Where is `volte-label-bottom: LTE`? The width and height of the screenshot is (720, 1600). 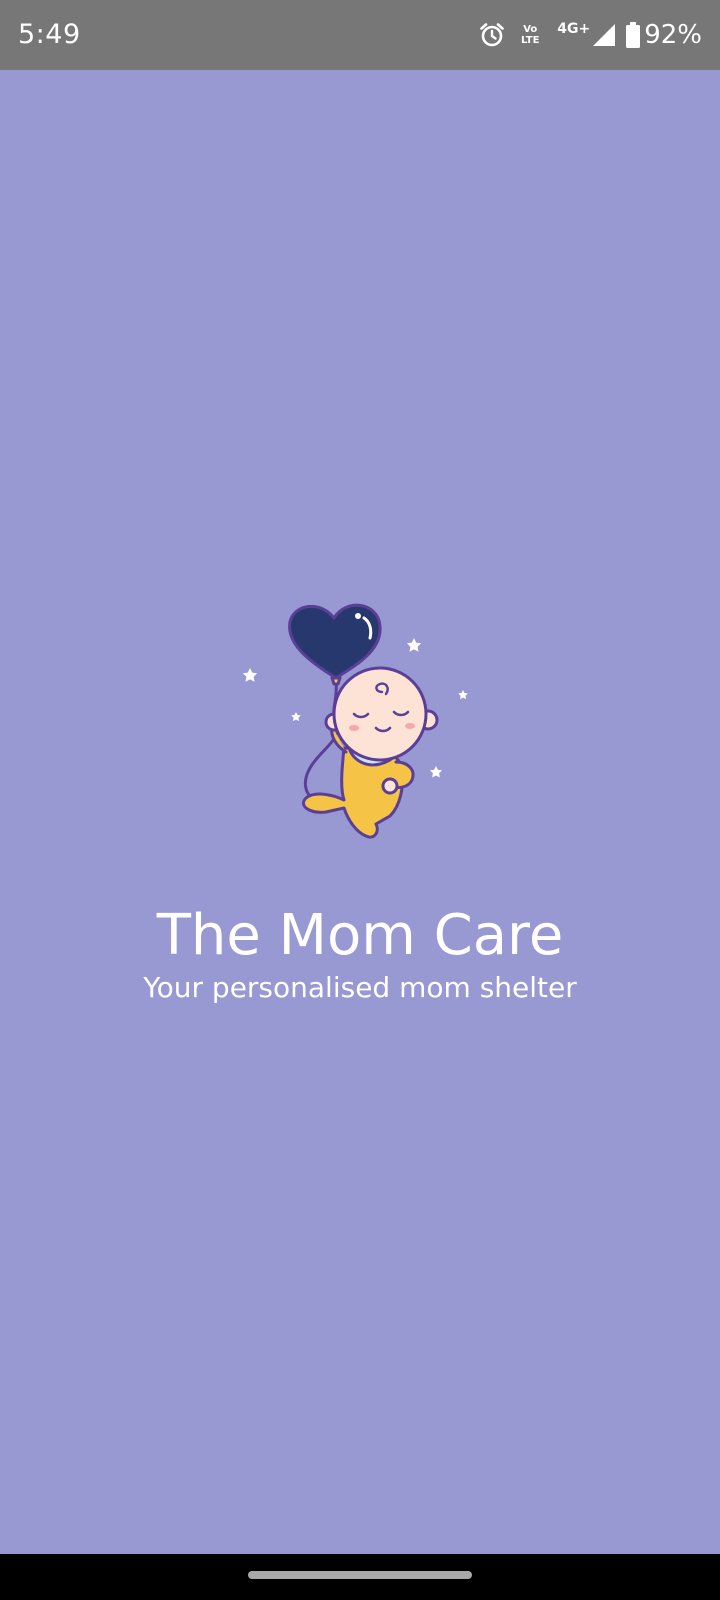 volte-label-bottom: LTE is located at coordinates (530, 40).